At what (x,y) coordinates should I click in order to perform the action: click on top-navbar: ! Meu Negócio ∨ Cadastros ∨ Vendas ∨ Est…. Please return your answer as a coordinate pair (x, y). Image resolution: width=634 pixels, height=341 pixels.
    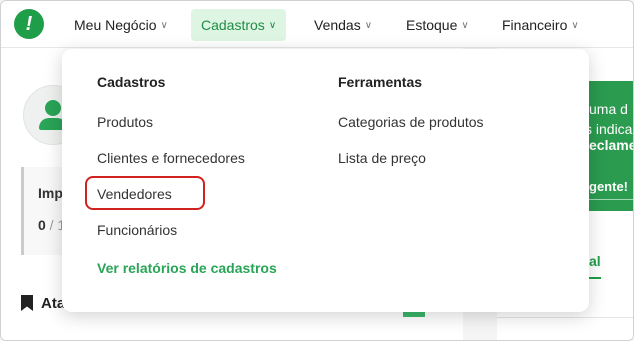
    Looking at the image, I should click on (317, 24).